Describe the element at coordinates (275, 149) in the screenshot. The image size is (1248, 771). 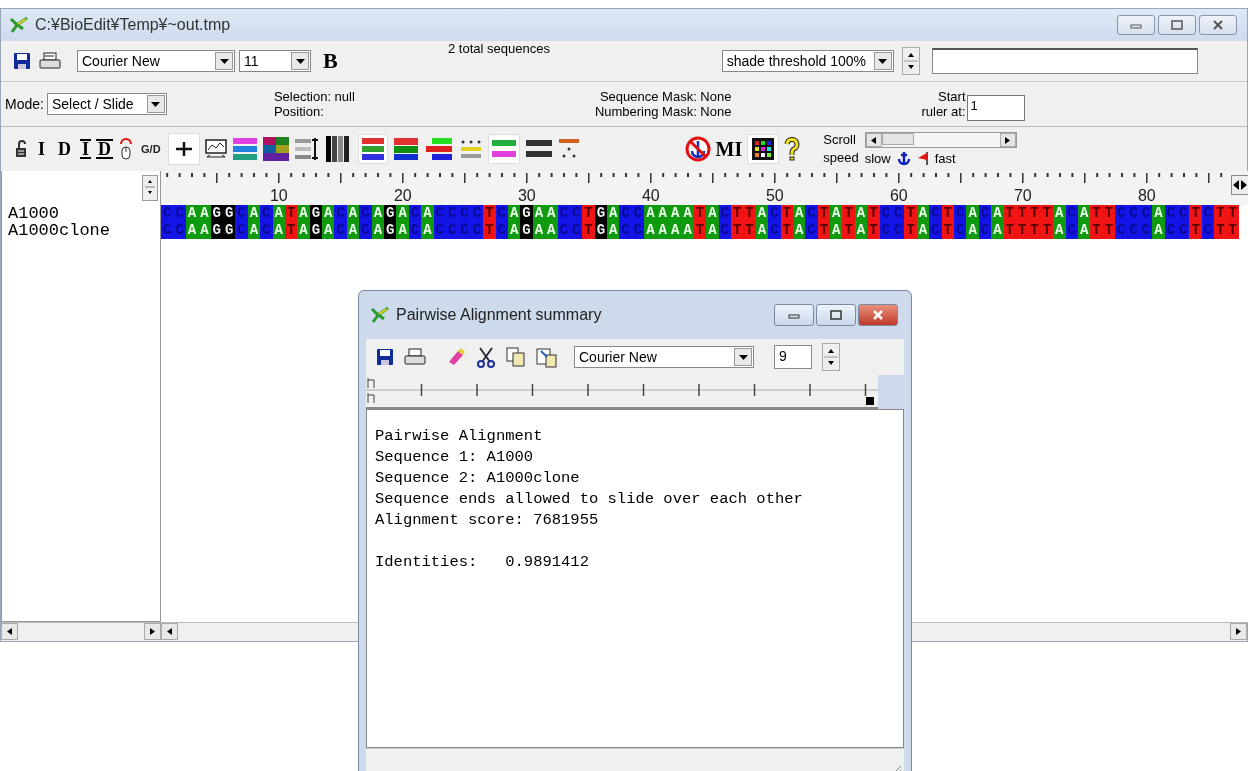
I see `color-block-icon` at that location.